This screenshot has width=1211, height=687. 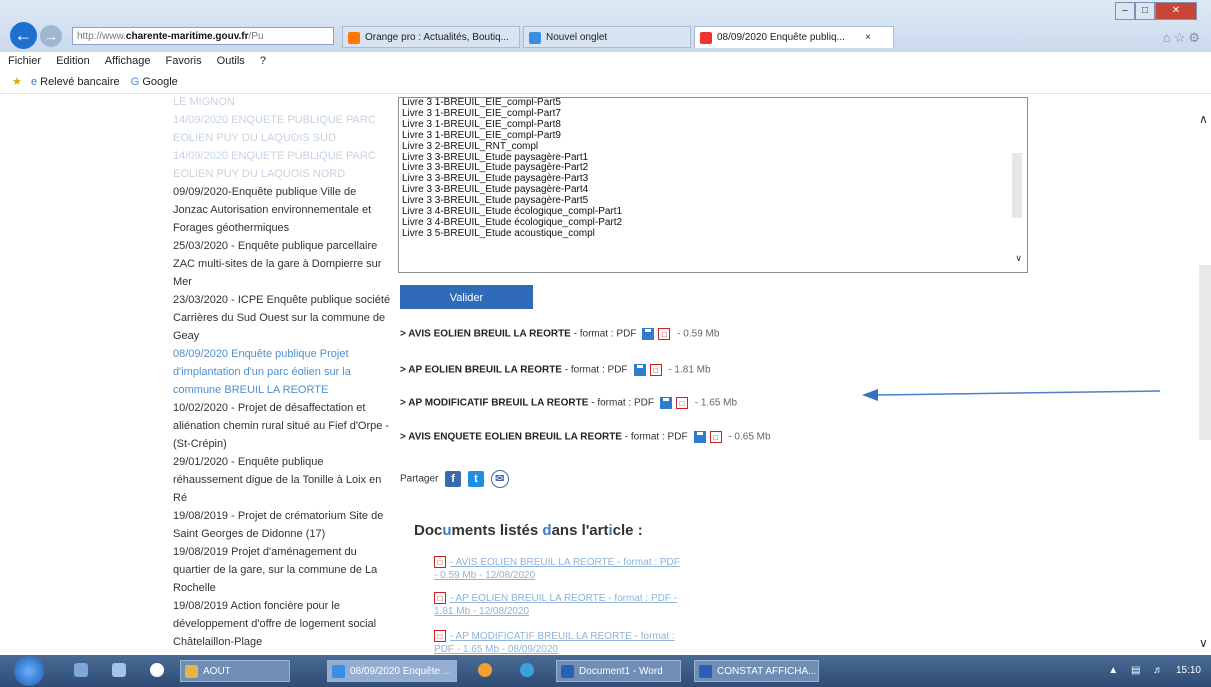 I want to click on title-part: ans l'art, so click(x=580, y=530).